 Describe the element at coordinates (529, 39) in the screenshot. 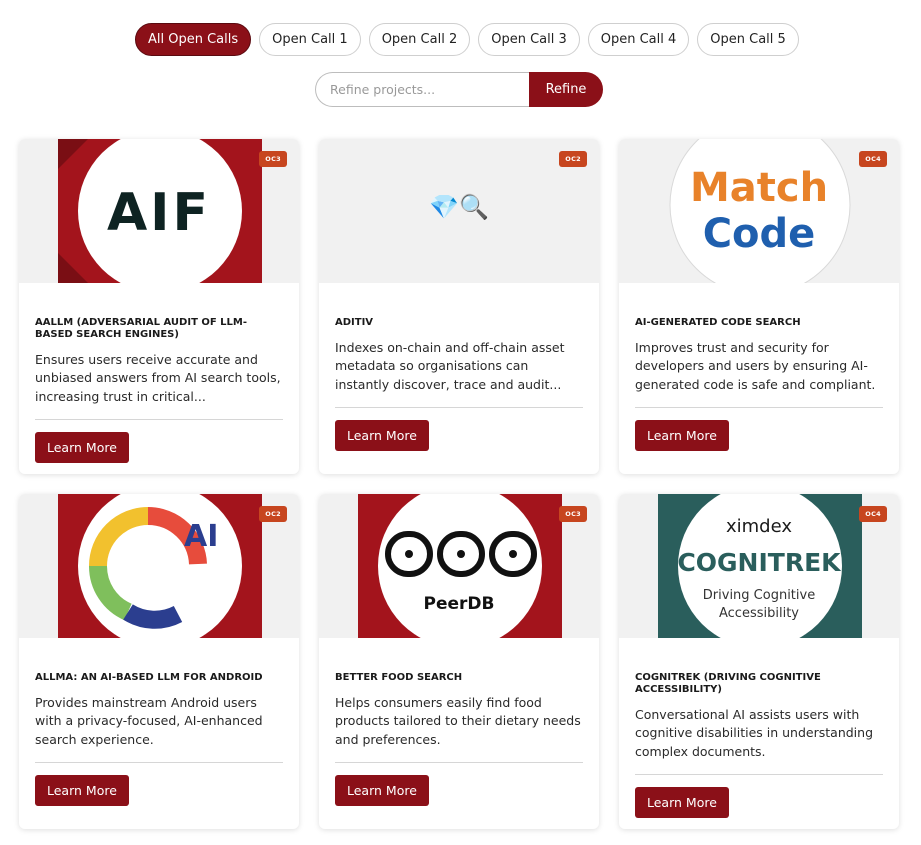

I see `filter-open-call-3: Open Call 3` at that location.